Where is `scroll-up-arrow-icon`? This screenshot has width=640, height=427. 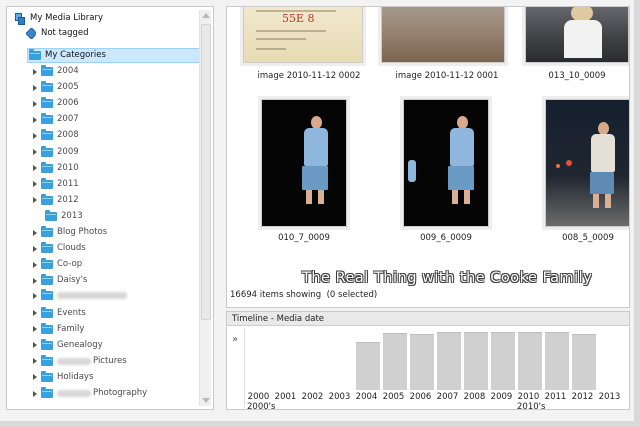 scroll-up-arrow-icon is located at coordinates (206, 15).